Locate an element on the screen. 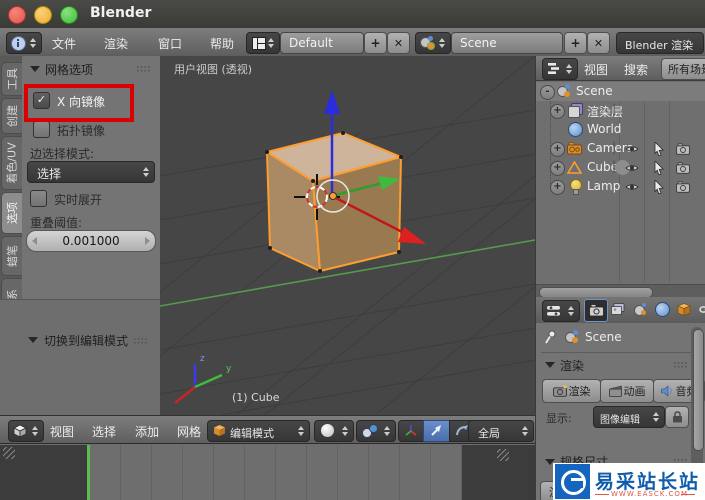  outliner-menu-search: 搜索 is located at coordinates (636, 69).